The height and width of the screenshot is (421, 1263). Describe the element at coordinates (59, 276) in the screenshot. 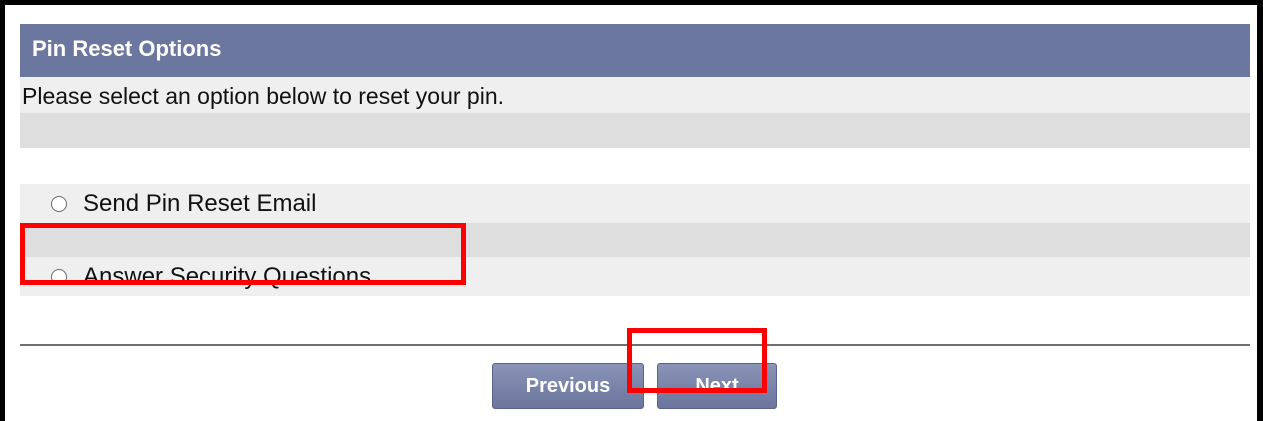

I see `radio-security-questions` at that location.